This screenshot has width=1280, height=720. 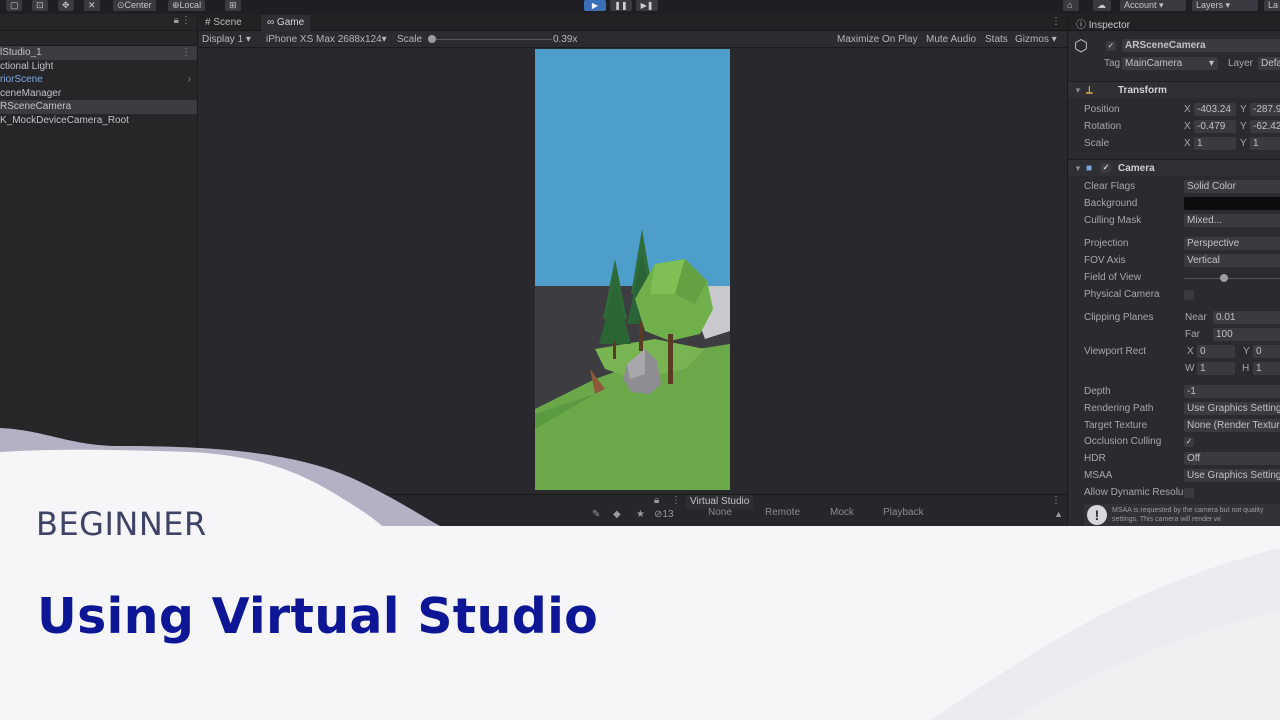 What do you see at coordinates (1113, 277) in the screenshot?
I see `camera-property-label: Field of View` at bounding box center [1113, 277].